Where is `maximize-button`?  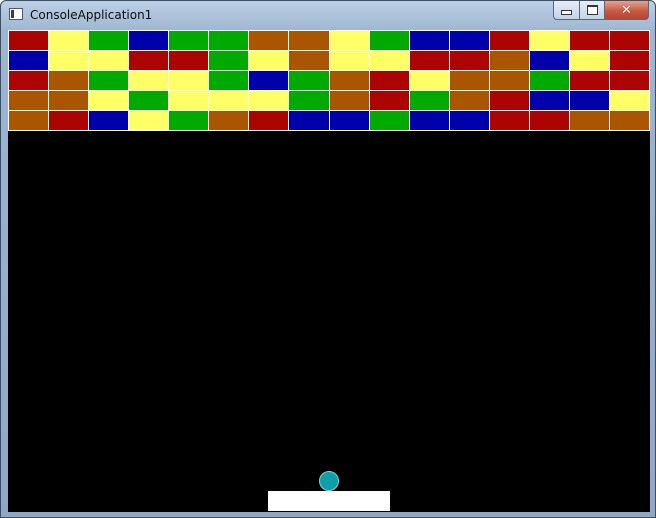 maximize-button is located at coordinates (592, 10).